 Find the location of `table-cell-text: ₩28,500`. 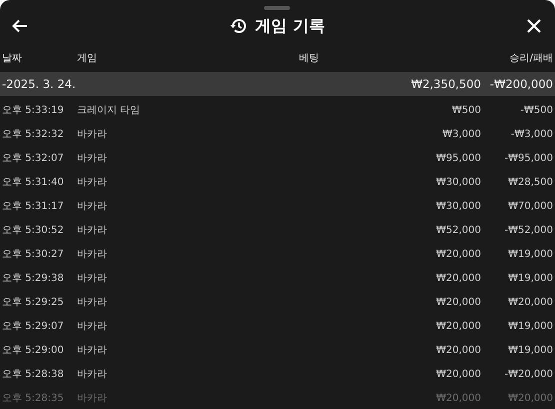

table-cell-text: ₩28,500 is located at coordinates (530, 182).